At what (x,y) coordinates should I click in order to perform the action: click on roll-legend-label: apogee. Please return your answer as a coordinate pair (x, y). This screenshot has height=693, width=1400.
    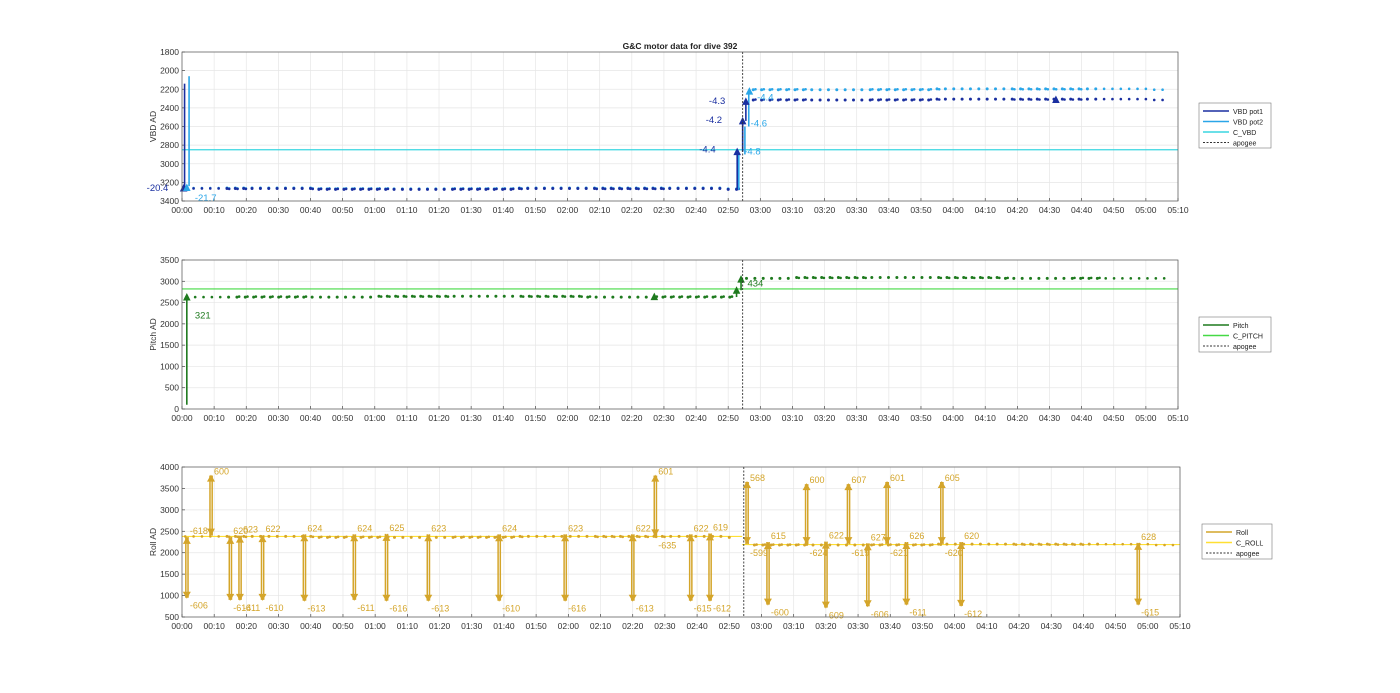
    Looking at the image, I should click on (1247, 554).